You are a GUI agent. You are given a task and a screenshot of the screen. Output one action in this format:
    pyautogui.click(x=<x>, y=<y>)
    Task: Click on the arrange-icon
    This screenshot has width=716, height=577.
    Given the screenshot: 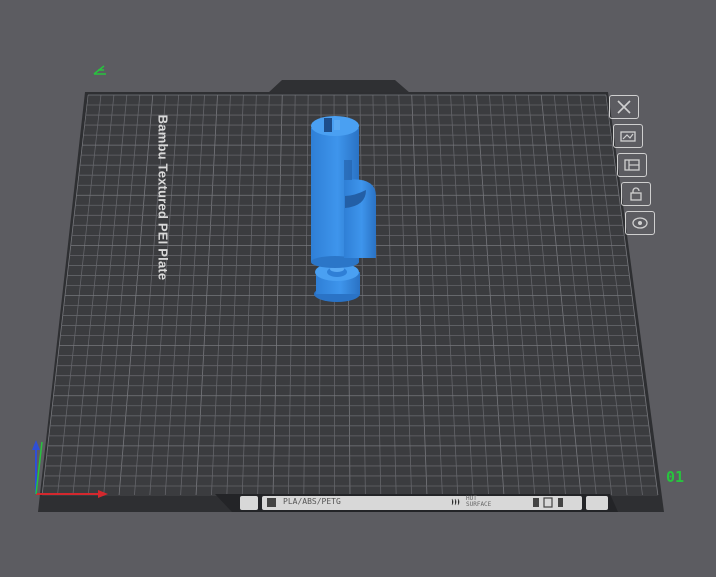 What is the action you would take?
    pyautogui.click(x=632, y=165)
    